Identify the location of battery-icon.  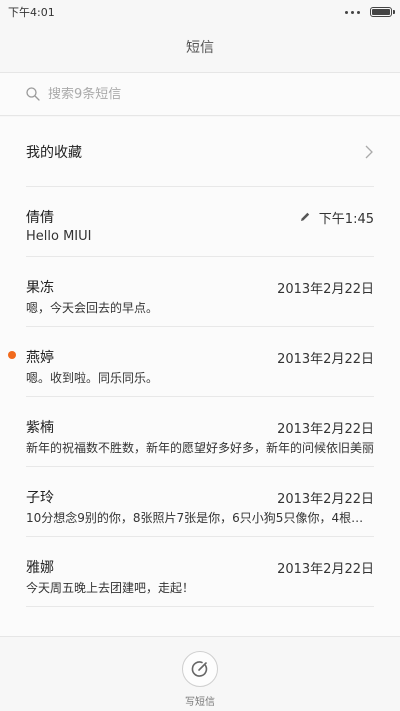
(382, 12).